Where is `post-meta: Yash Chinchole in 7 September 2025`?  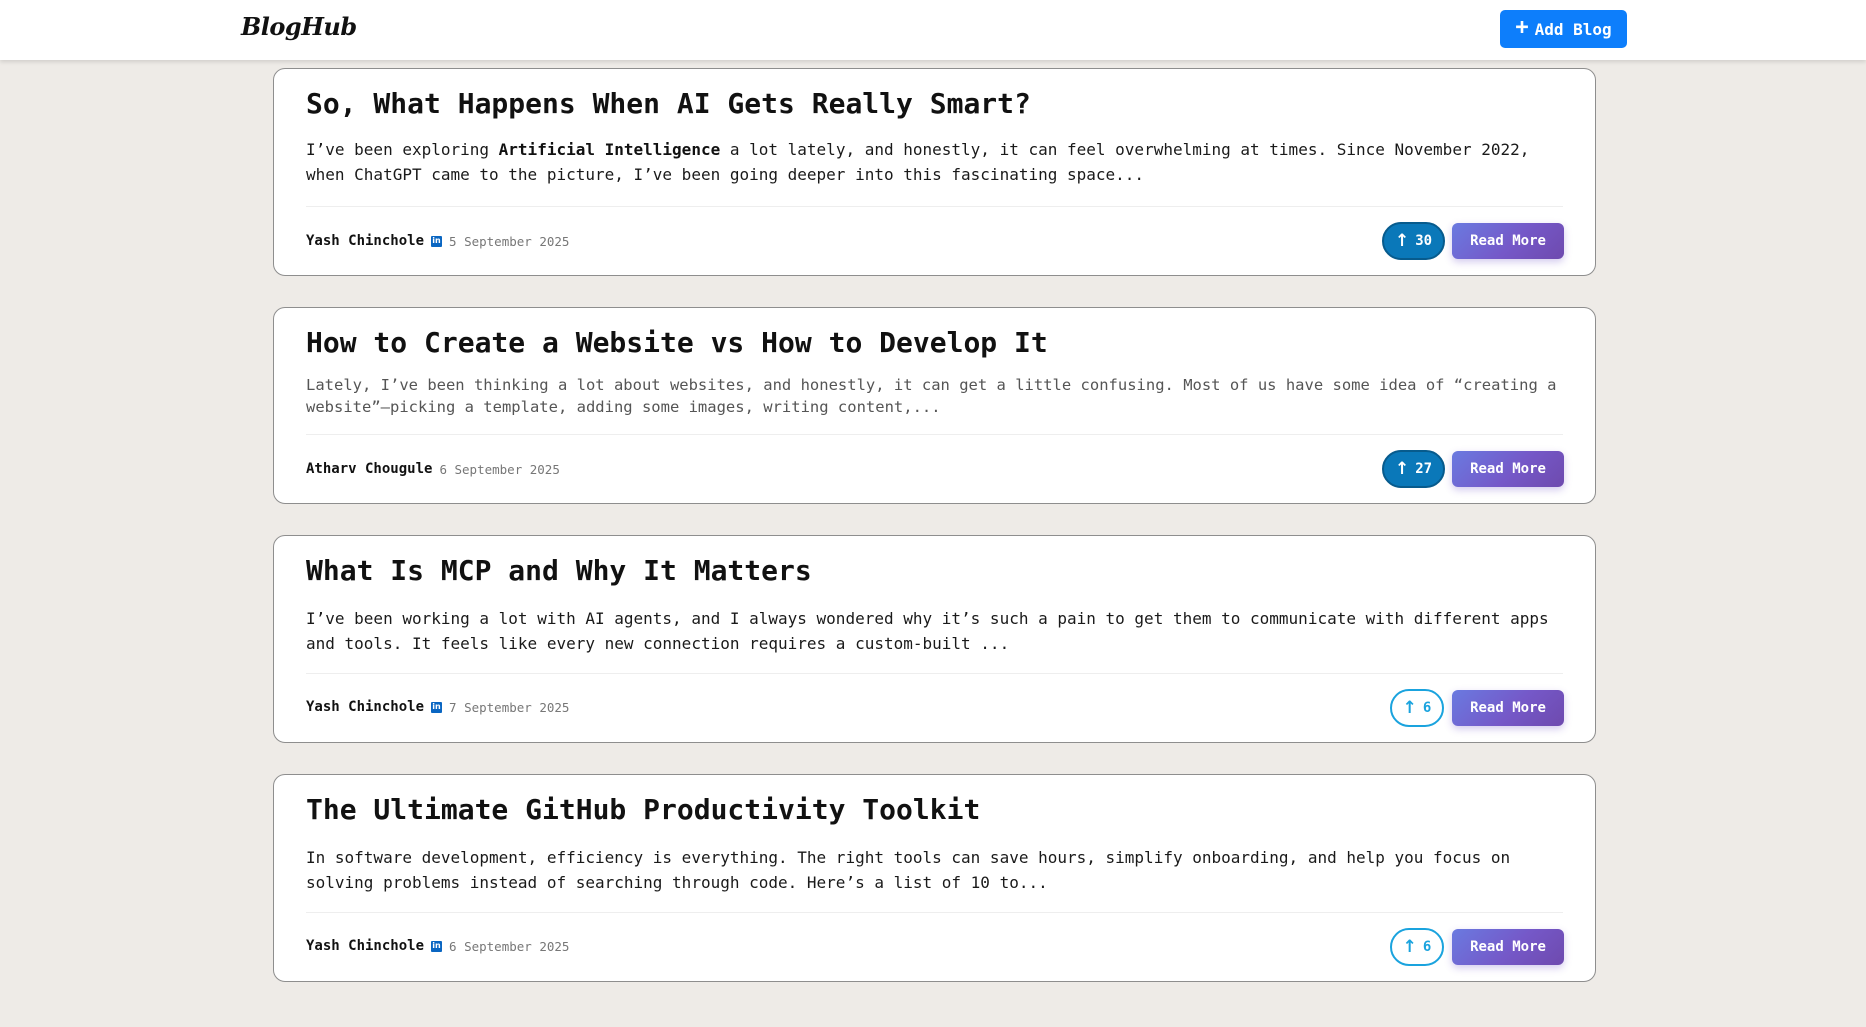
post-meta: Yash Chinchole in 7 September 2025 is located at coordinates (437, 707).